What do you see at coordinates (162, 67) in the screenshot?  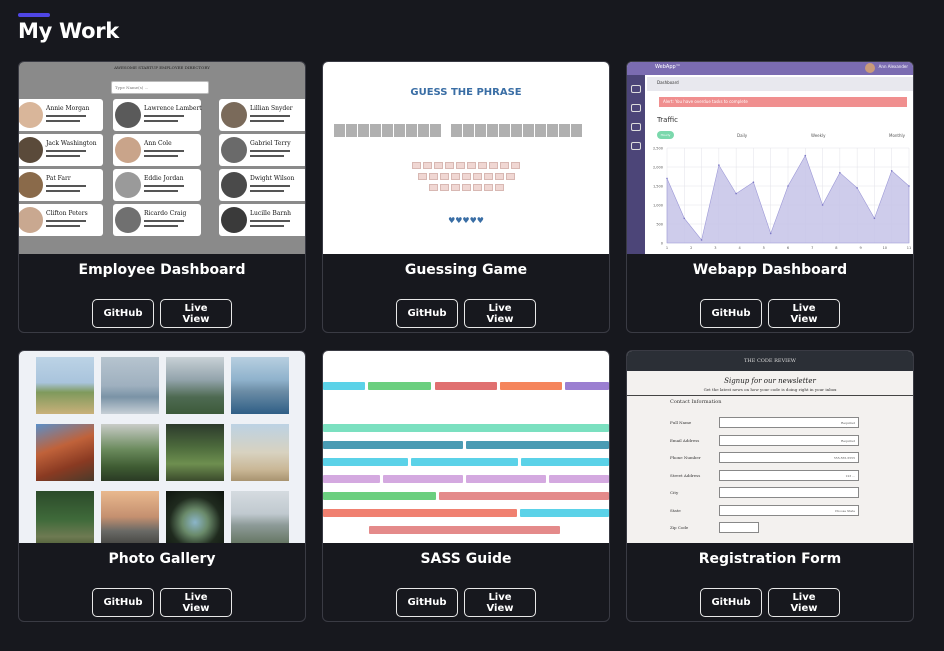 I see `thumb-header: AWESOME STARTUP EMPLOYEE DIRECTORY` at bounding box center [162, 67].